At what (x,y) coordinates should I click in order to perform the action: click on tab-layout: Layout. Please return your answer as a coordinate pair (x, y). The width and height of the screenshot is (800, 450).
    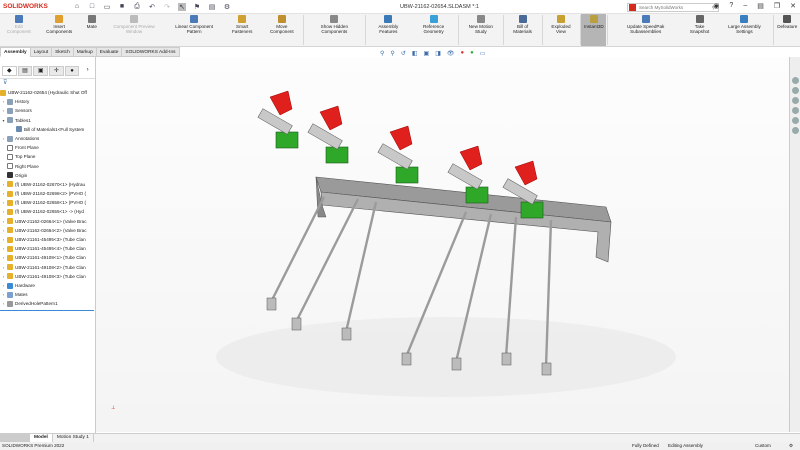
    Looking at the image, I should click on (41, 52).